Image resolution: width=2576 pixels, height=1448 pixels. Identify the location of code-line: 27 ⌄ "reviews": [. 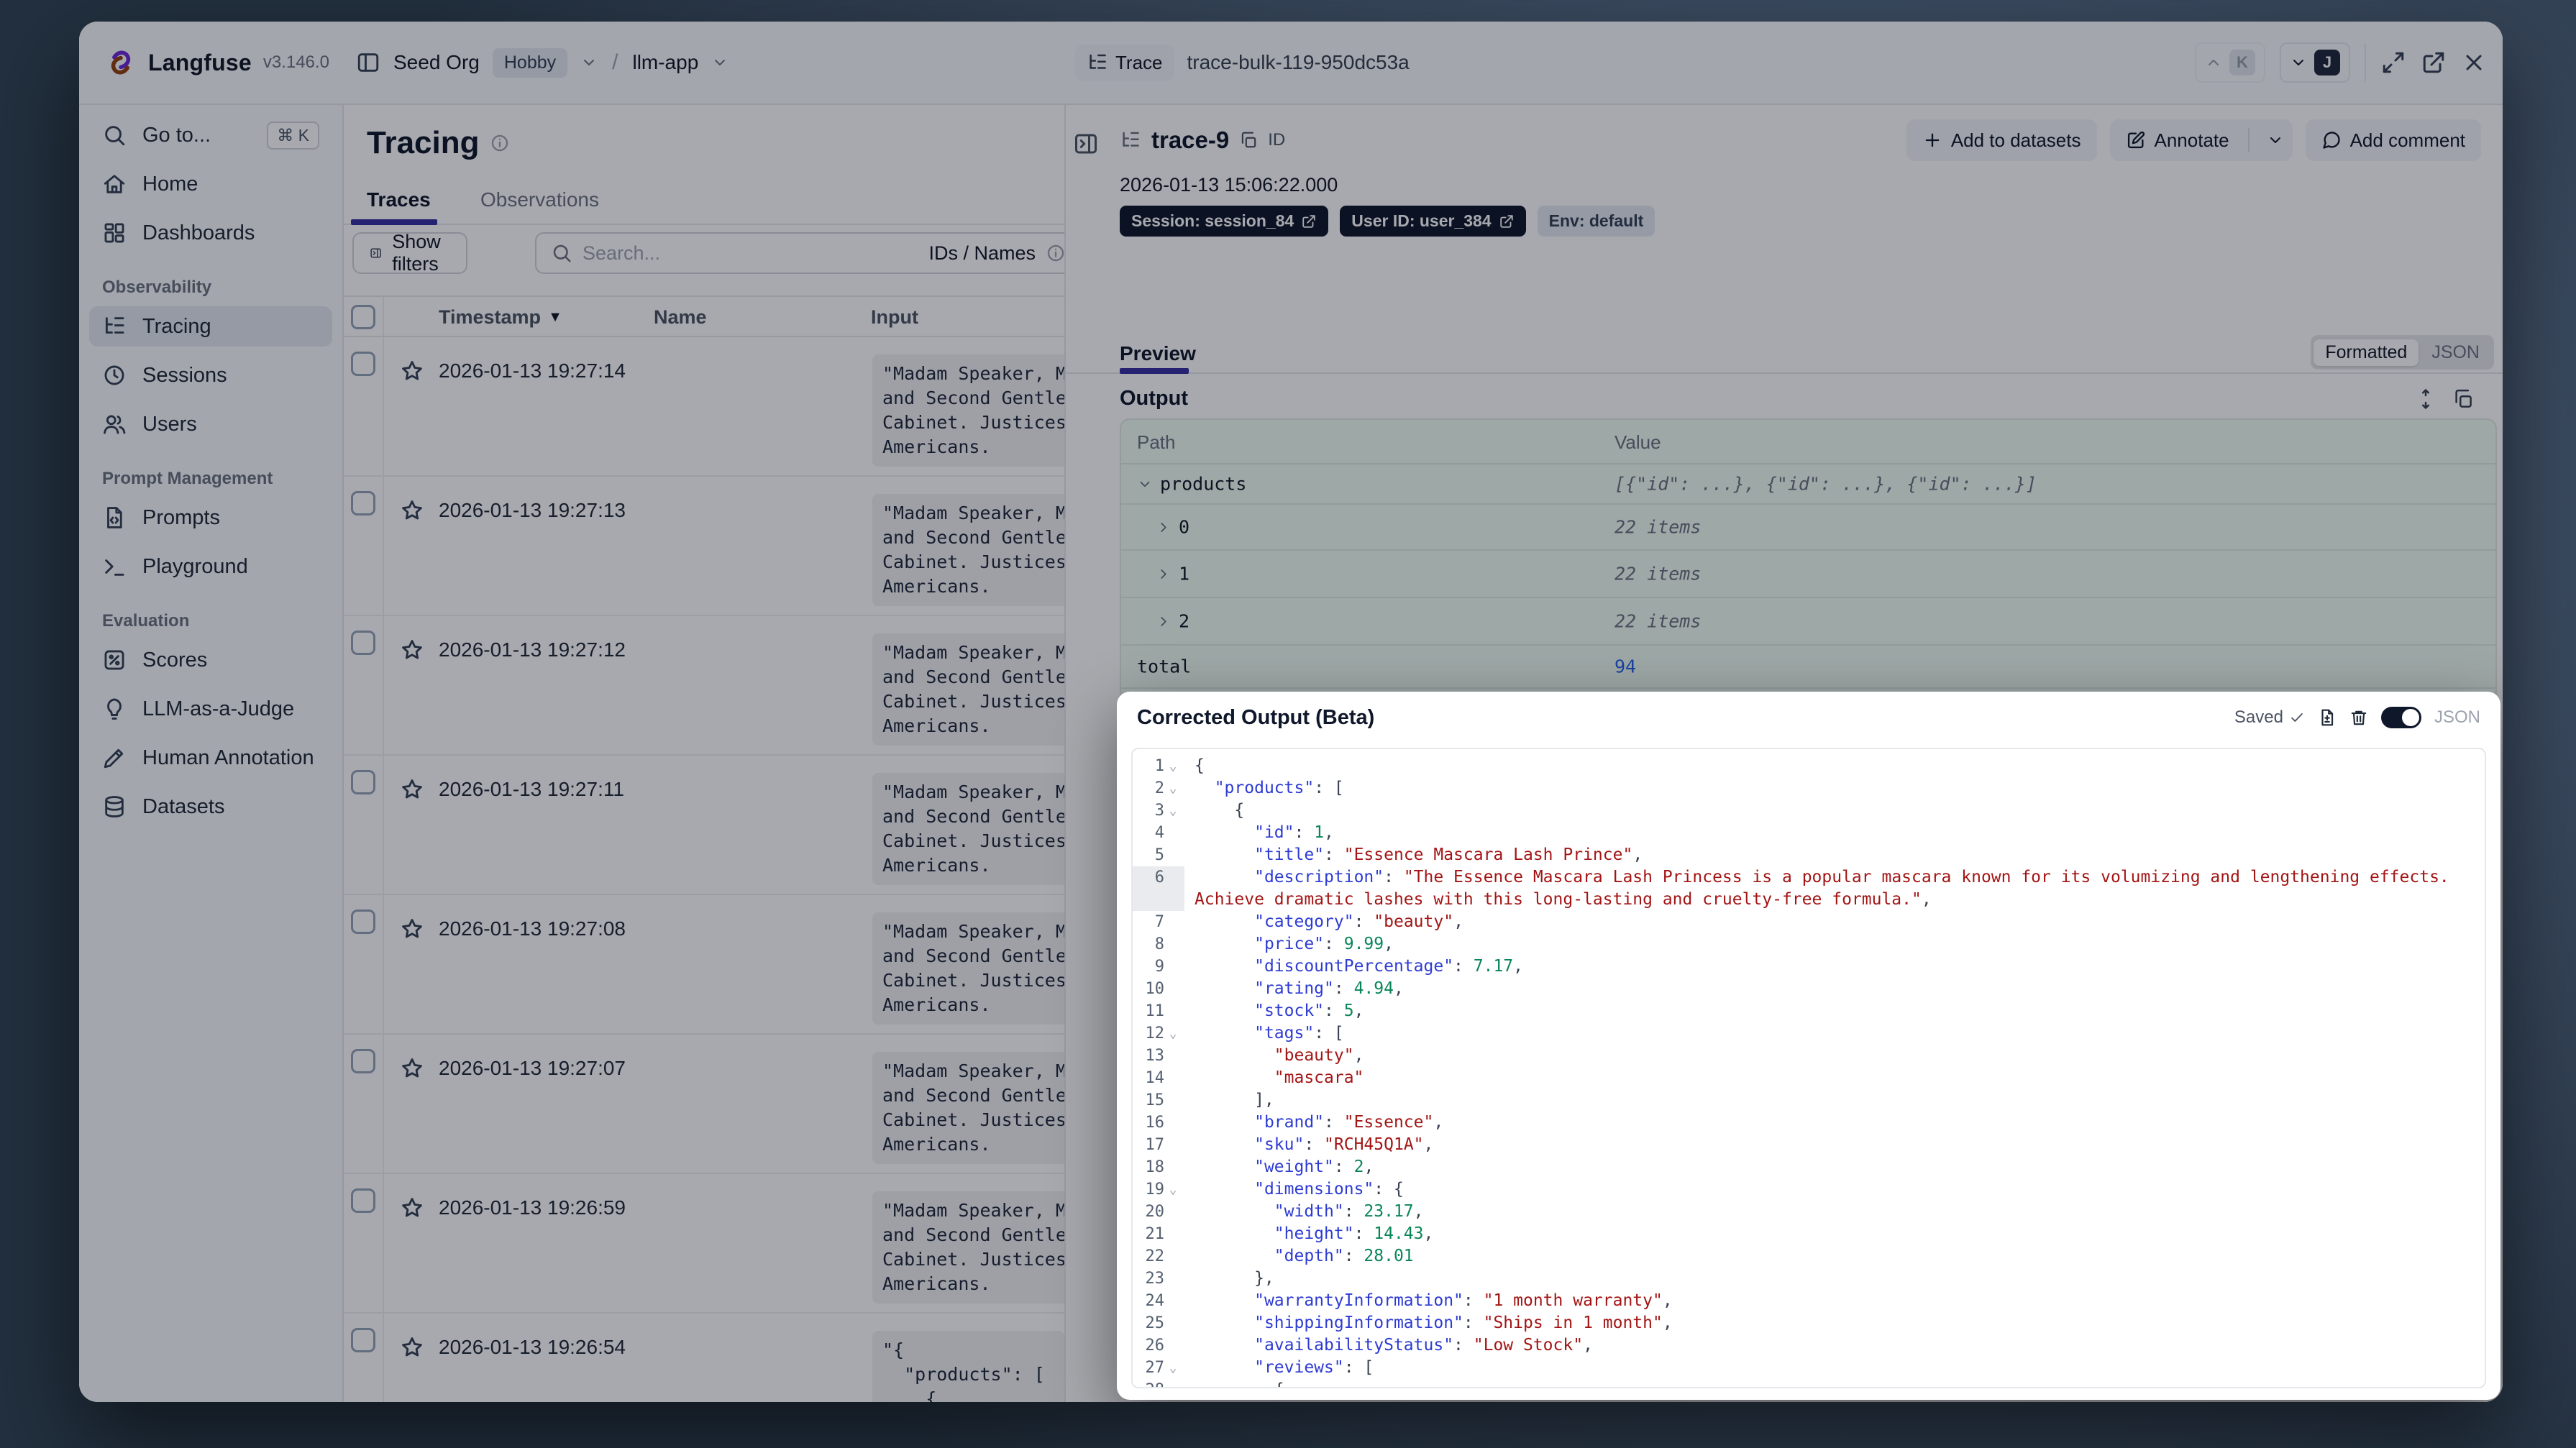
(1809, 1368).